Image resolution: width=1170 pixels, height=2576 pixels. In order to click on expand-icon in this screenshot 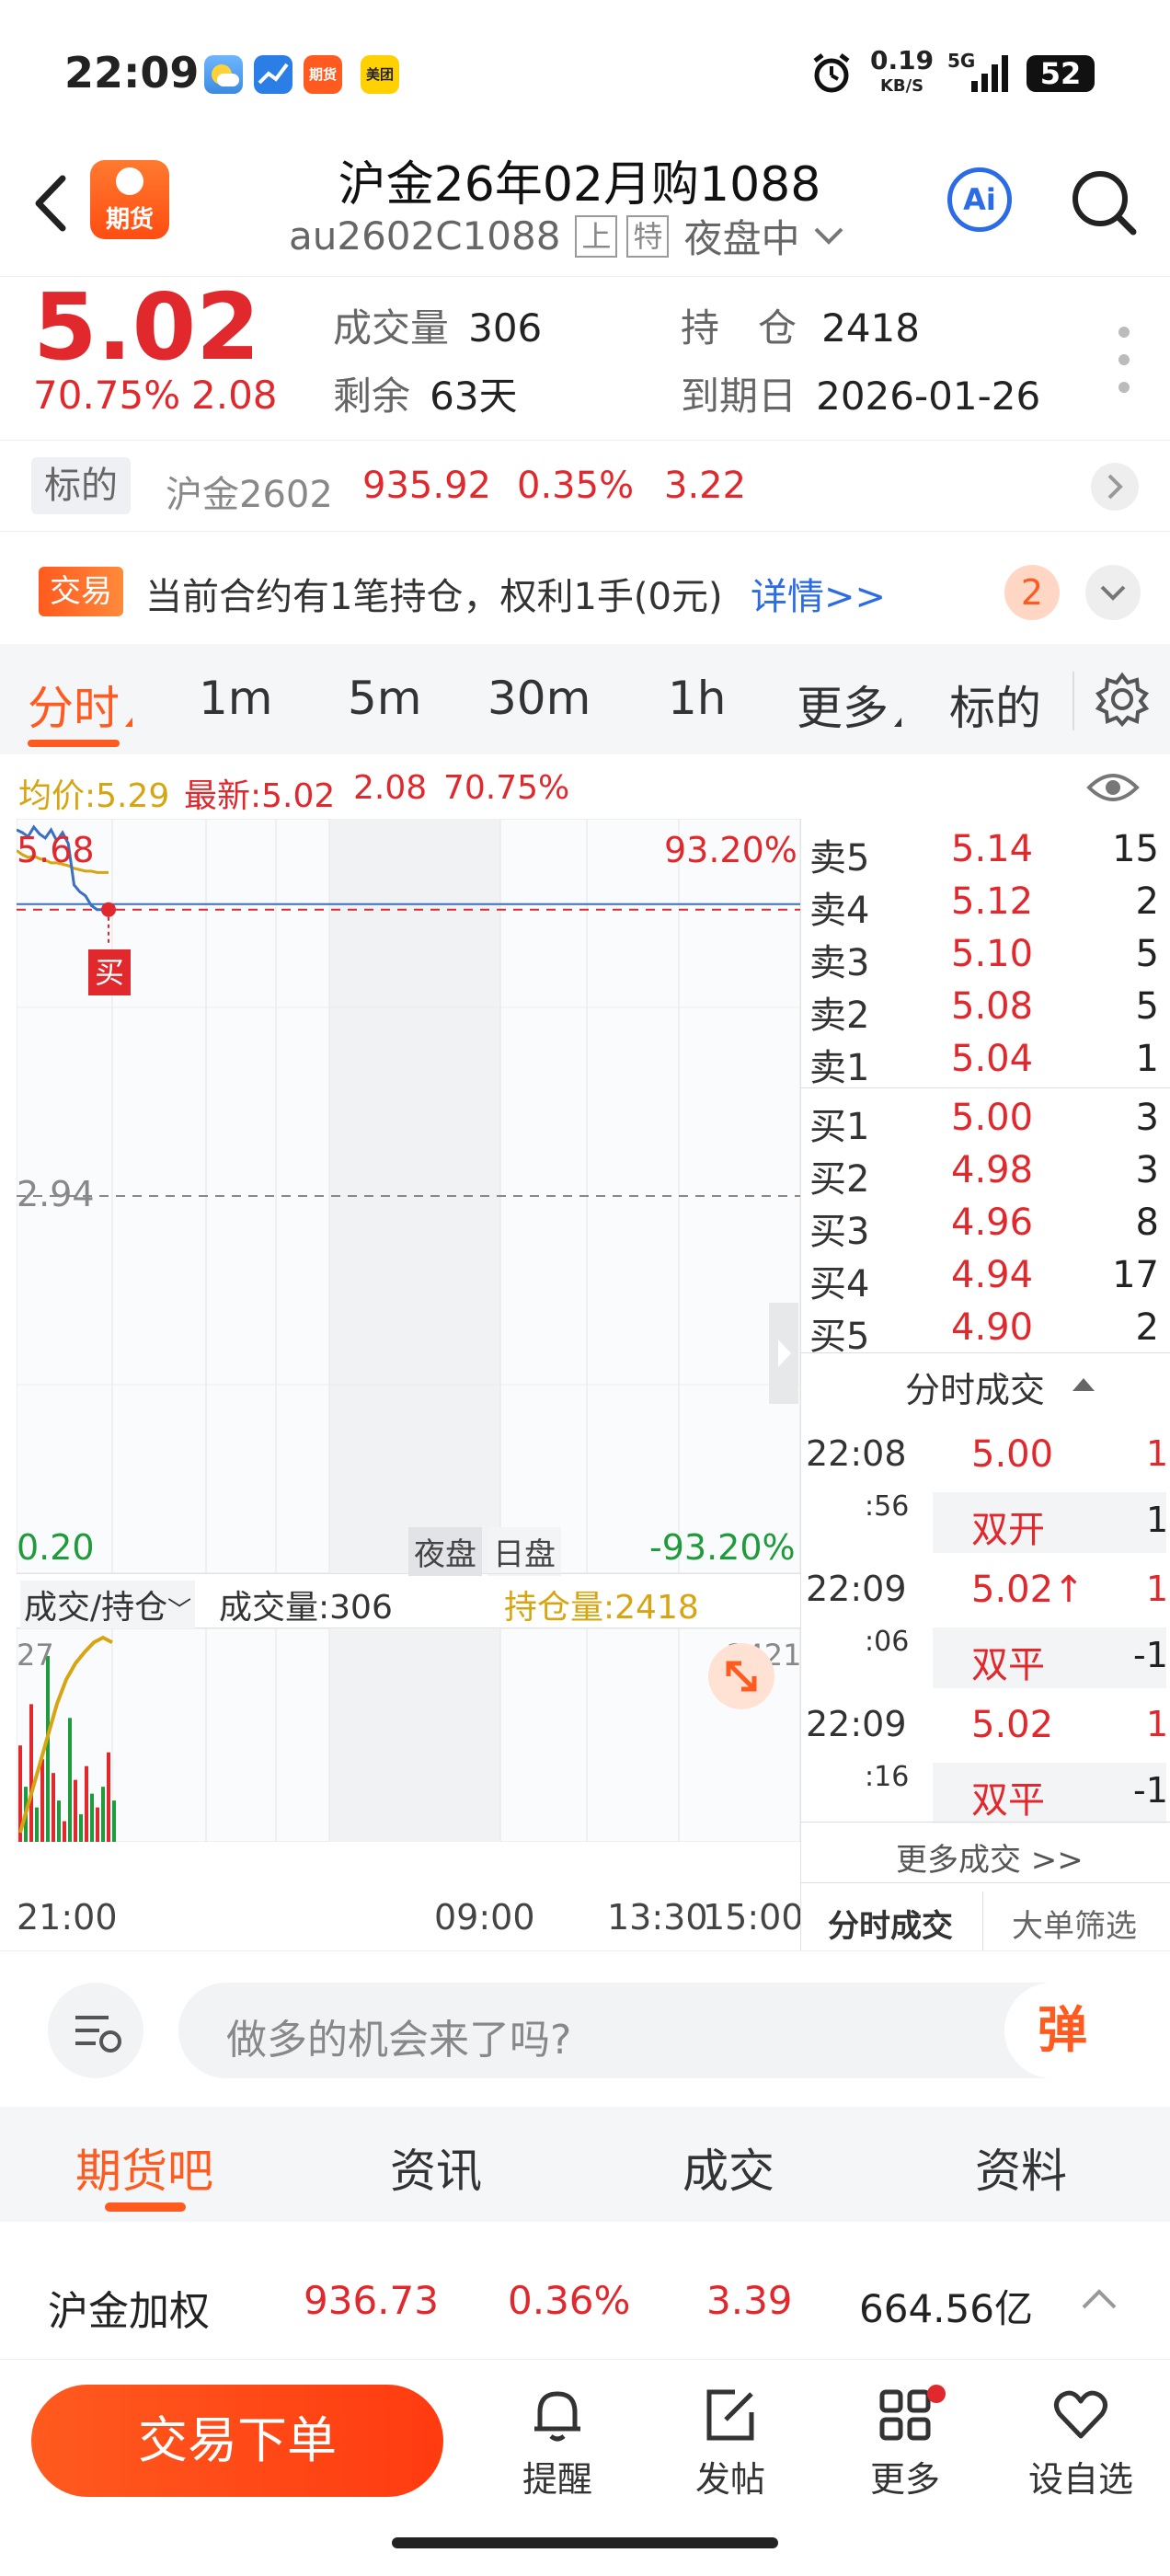, I will do `click(741, 1676)`.